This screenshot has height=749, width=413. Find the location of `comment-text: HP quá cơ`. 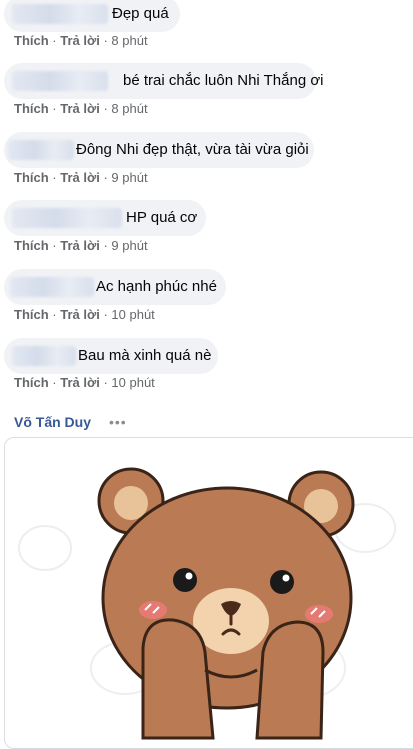

comment-text: HP quá cơ is located at coordinates (162, 217).